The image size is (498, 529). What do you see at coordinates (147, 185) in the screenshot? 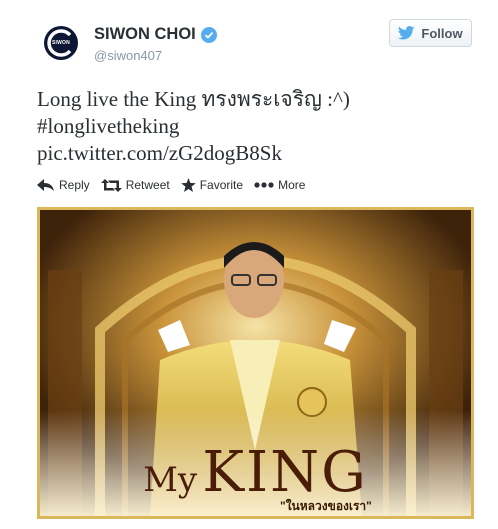
I see `retweet-label: Retweet` at bounding box center [147, 185].